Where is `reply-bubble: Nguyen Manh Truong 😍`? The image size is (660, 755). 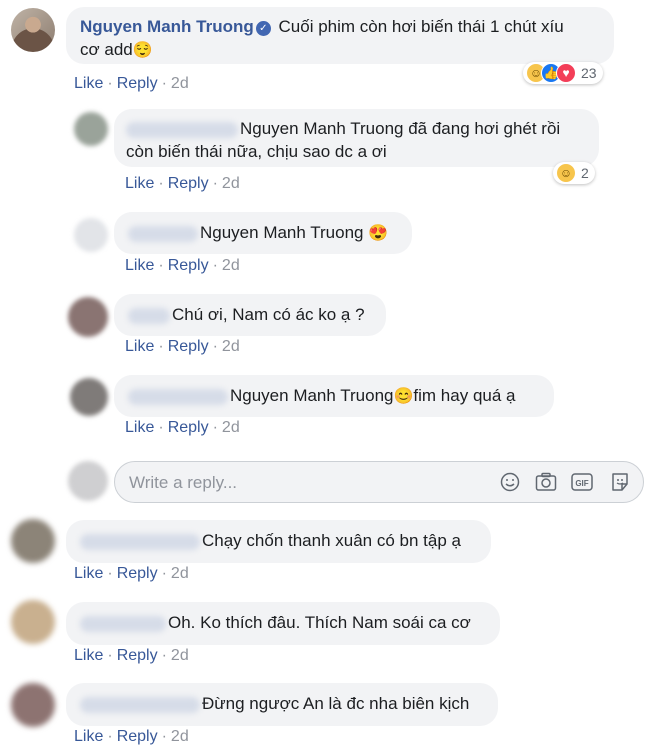
reply-bubble: Nguyen Manh Truong 😍 is located at coordinates (263, 233).